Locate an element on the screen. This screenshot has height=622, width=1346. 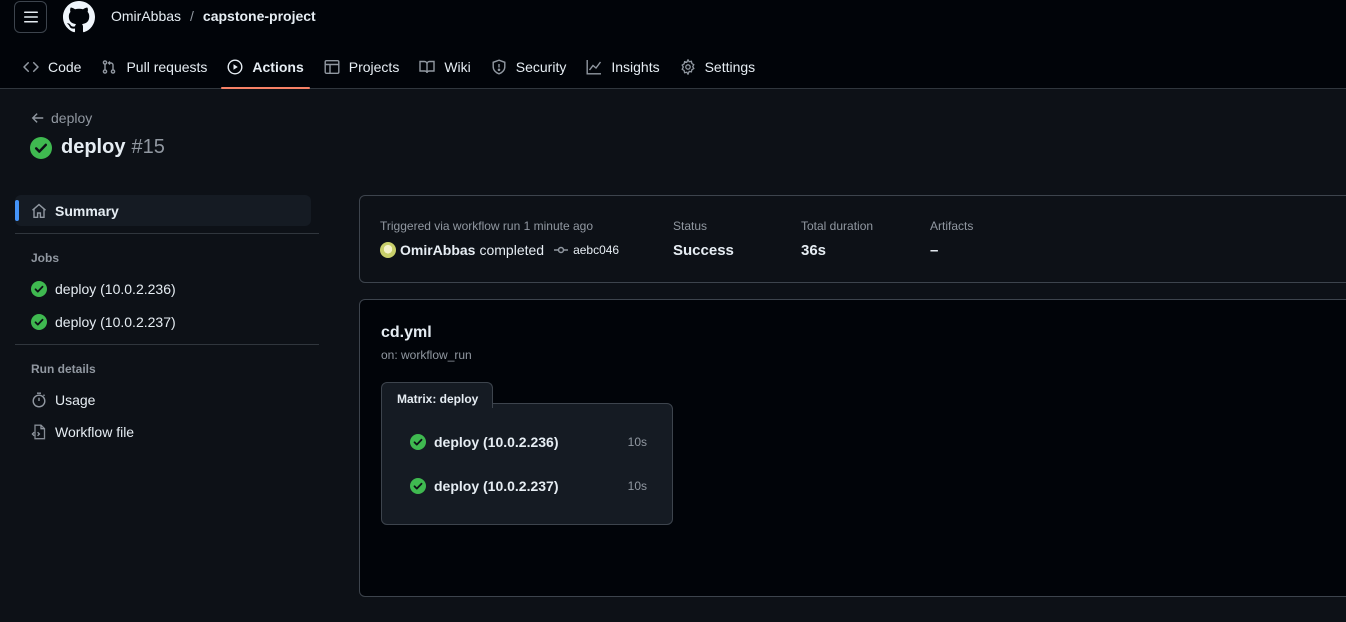
commit-link: aebc046 is located at coordinates (586, 250).